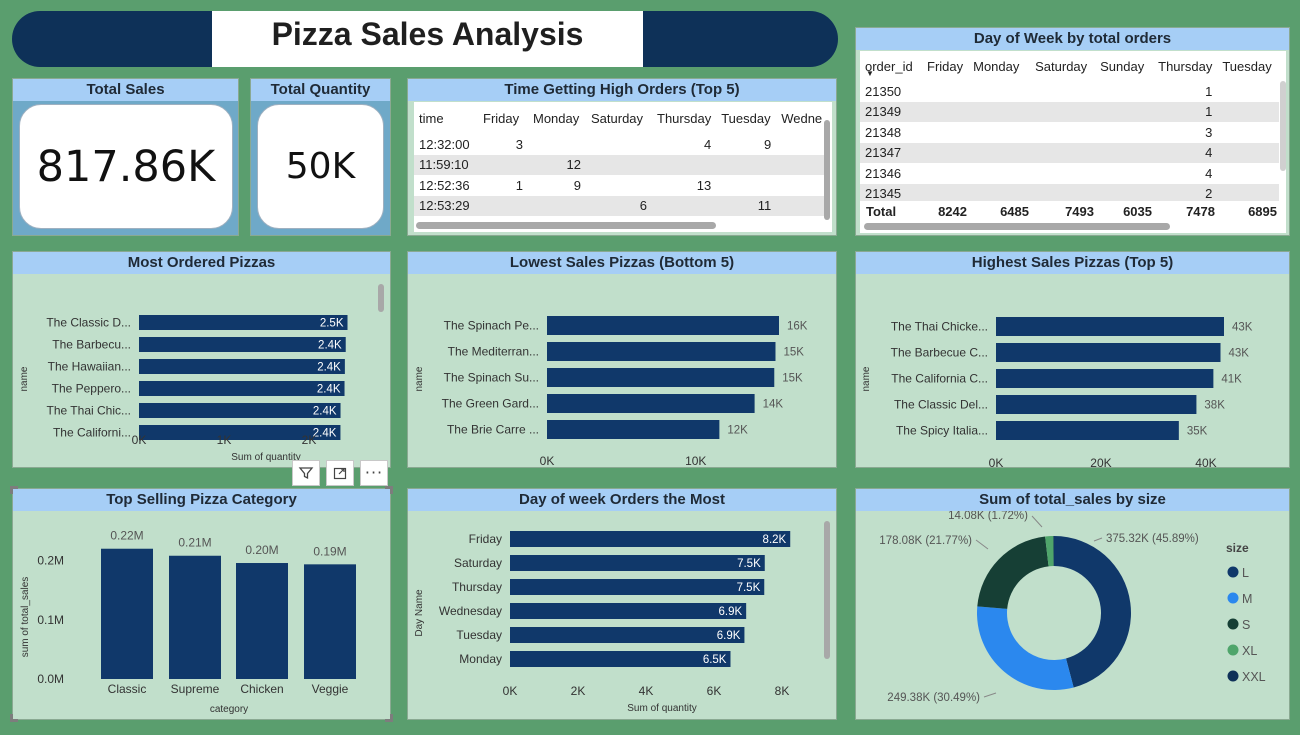 This screenshot has width=1300, height=735. What do you see at coordinates (621, 205) in the screenshot?
I see `table-row: 12:53:29 6 11` at bounding box center [621, 205].